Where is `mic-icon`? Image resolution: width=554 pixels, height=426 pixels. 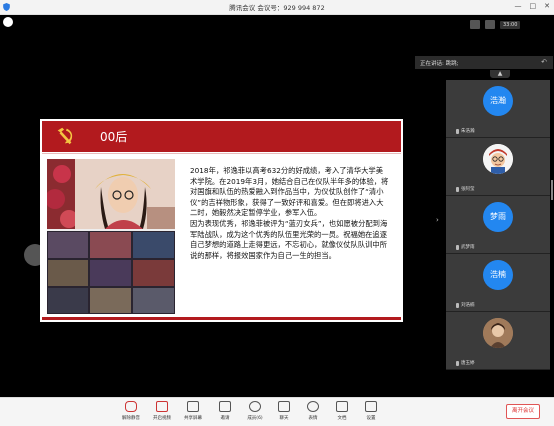 mic-icon is located at coordinates (131, 406).